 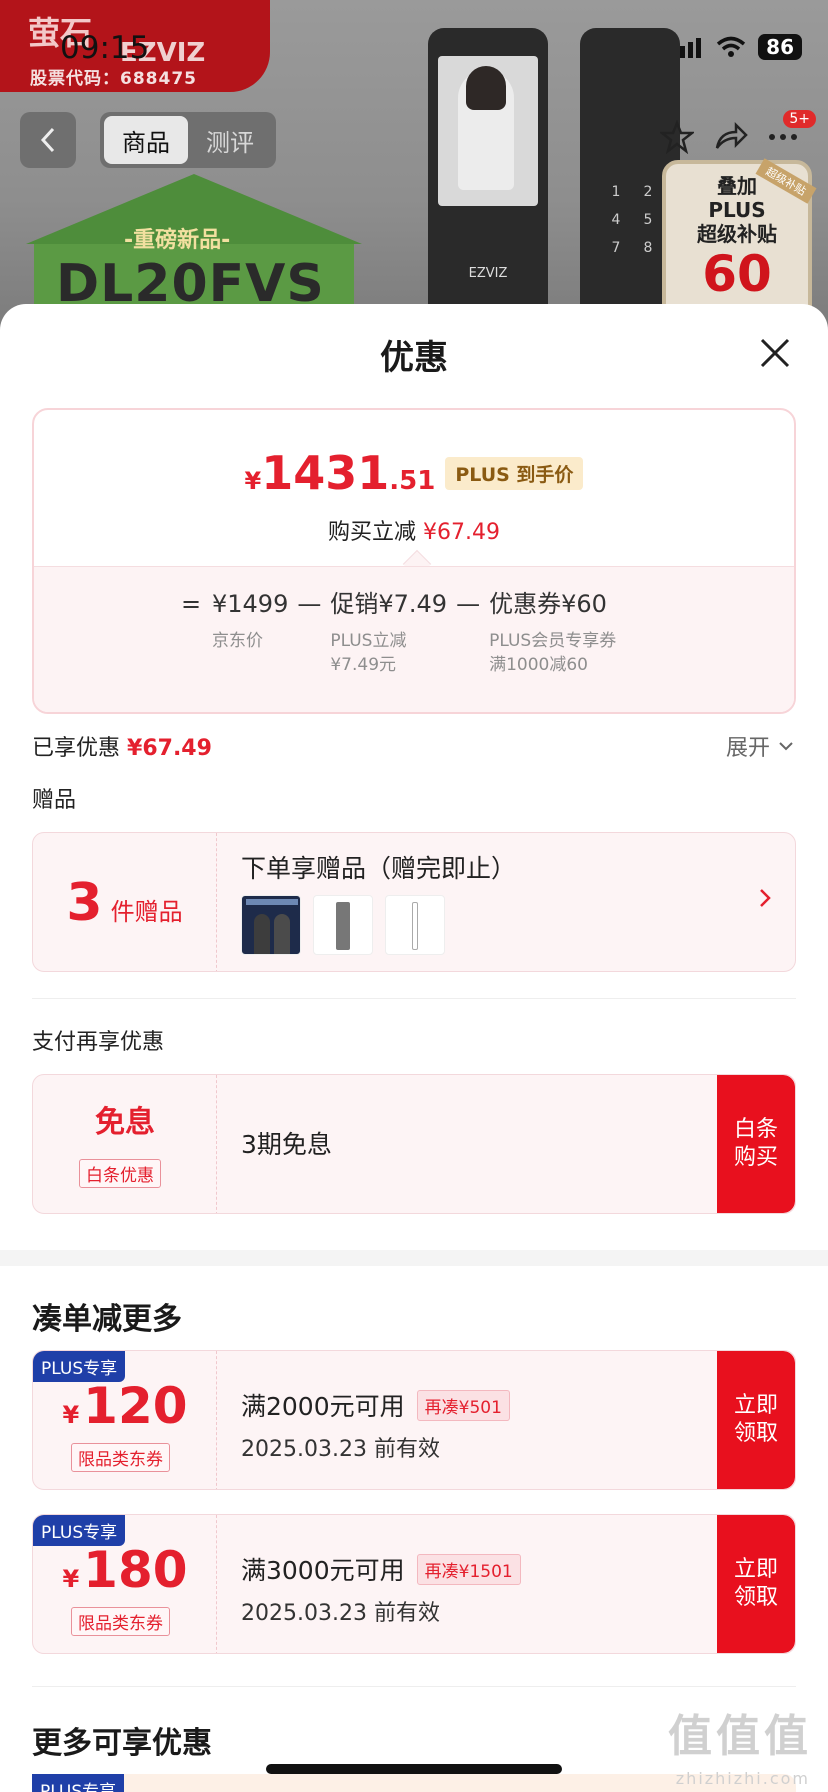 What do you see at coordinates (120, 1173) in the screenshot?
I see `baitiao-tag: 白条优惠` at bounding box center [120, 1173].